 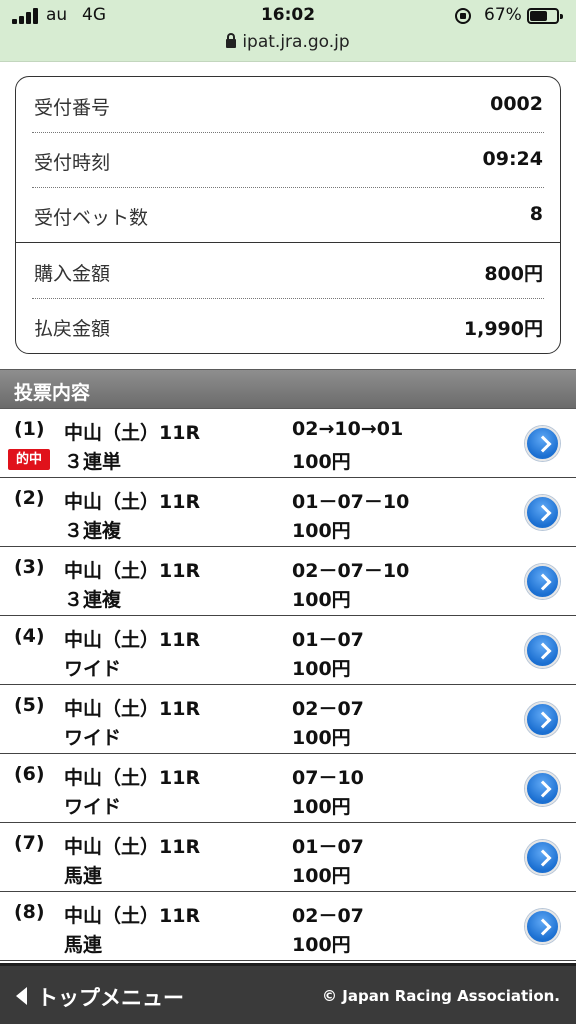 I want to click on summary-label: 受付ベット数, so click(x=91, y=218).